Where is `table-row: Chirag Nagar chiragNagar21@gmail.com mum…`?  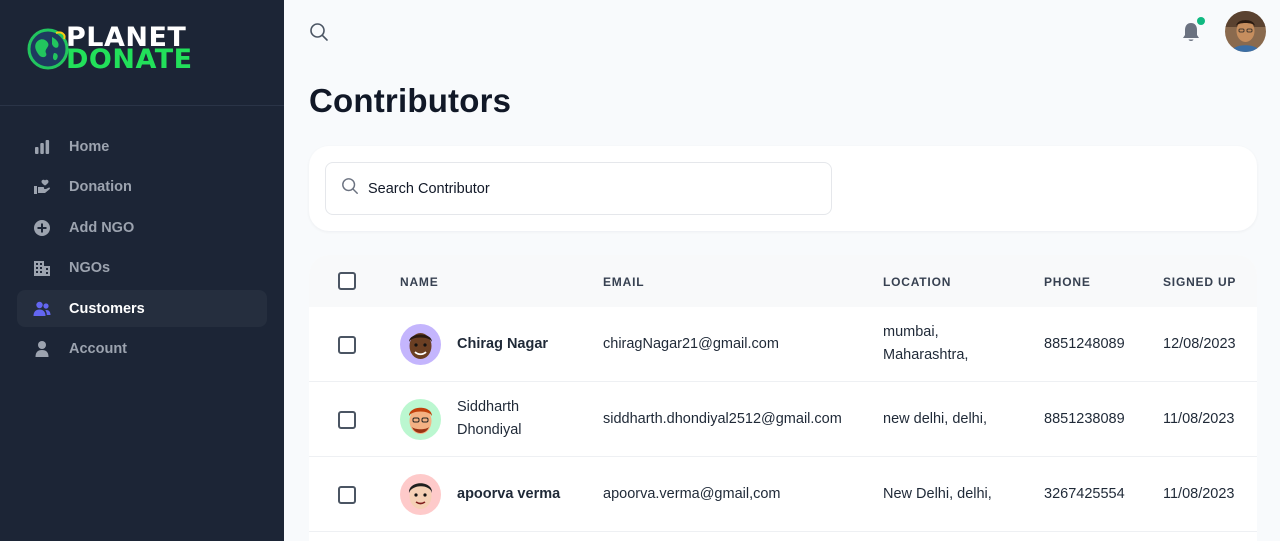 table-row: Chirag Nagar chiragNagar21@gmail.com mum… is located at coordinates (783, 344).